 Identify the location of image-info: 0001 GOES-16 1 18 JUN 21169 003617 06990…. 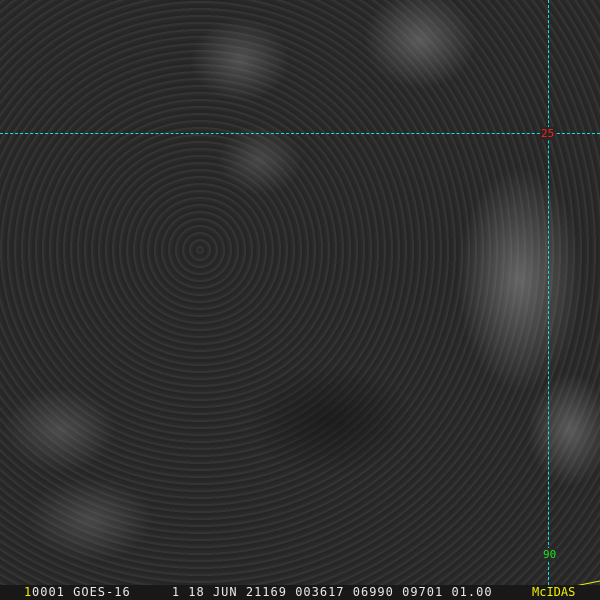
(262, 592).